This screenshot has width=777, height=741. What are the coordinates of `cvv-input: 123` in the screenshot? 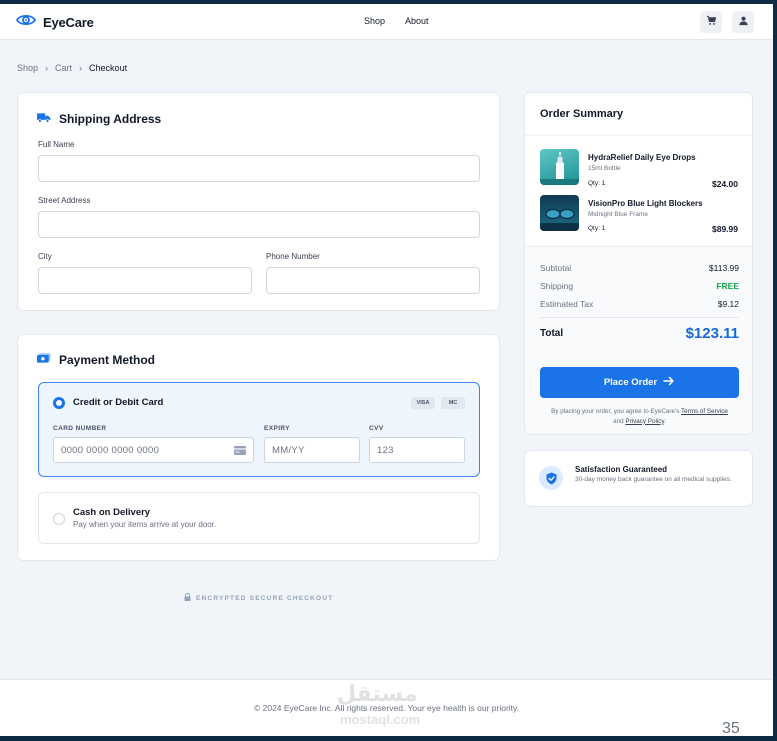 It's located at (417, 450).